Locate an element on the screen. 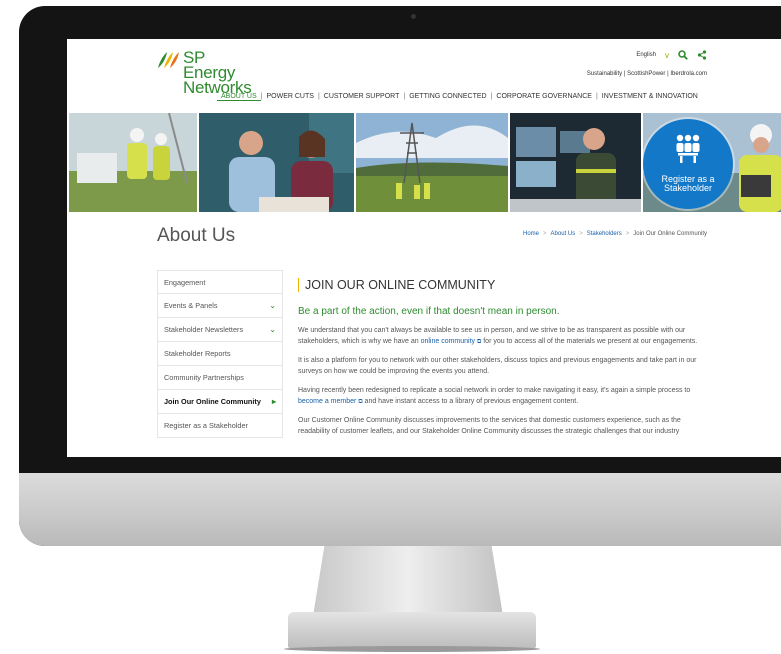 Image resolution: width=781 pixels, height=654 pixels. utility-bar: English v is located at coordinates (671, 55).